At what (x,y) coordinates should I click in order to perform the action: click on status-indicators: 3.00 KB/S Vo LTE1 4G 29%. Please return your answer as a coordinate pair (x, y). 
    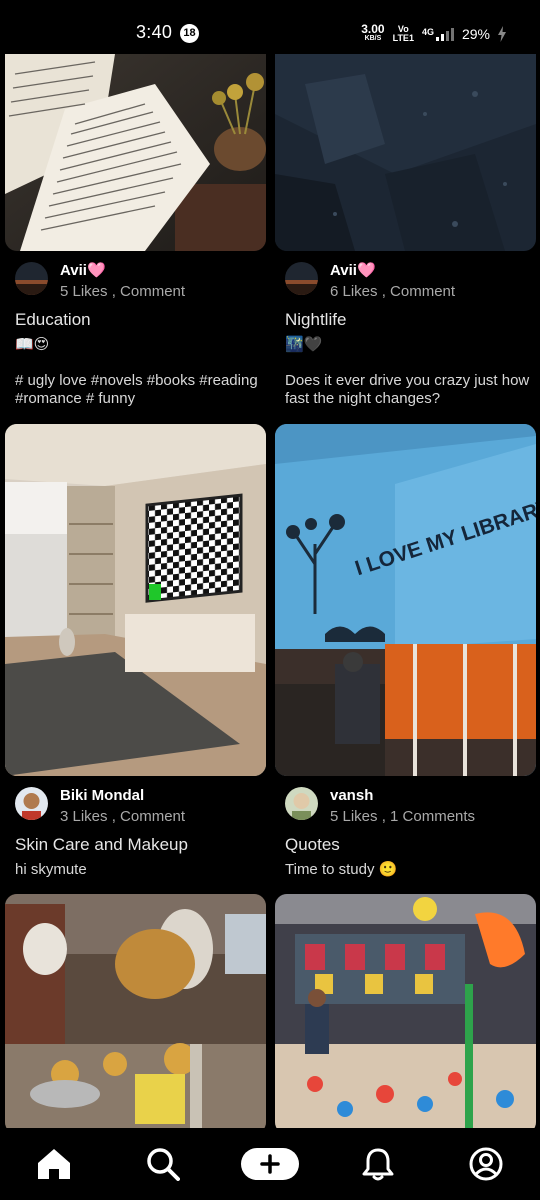
    Looking at the image, I should click on (433, 34).